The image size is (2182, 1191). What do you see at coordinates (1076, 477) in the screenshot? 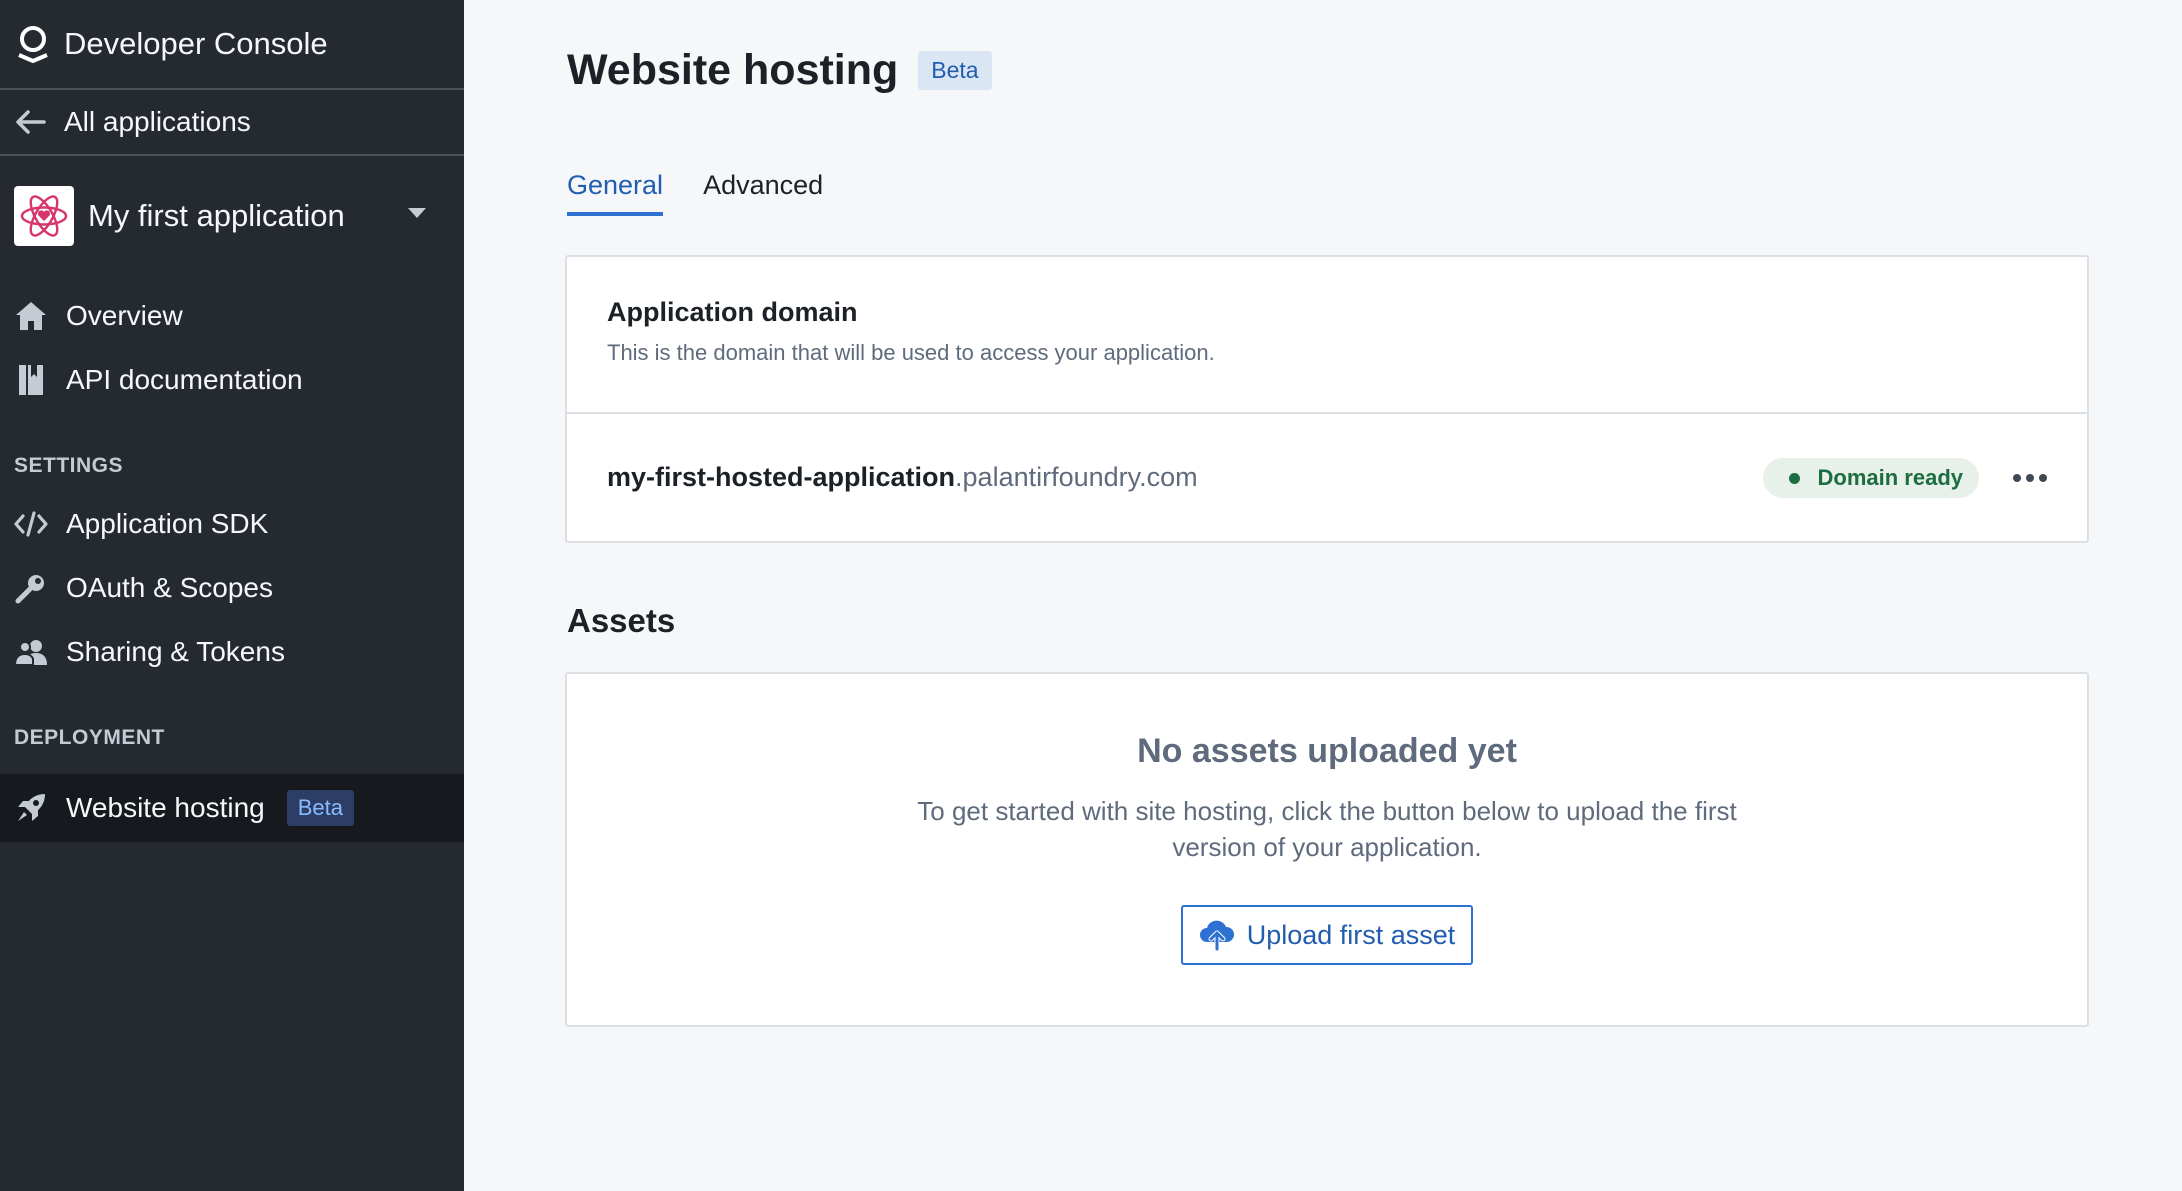
I see `domain-suffix: .palantirfoundry.com` at bounding box center [1076, 477].